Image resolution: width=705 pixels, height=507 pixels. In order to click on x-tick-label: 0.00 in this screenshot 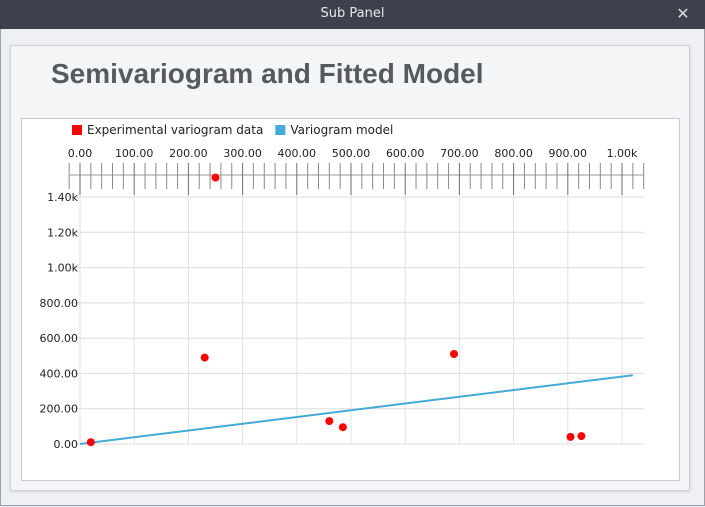, I will do `click(80, 153)`.